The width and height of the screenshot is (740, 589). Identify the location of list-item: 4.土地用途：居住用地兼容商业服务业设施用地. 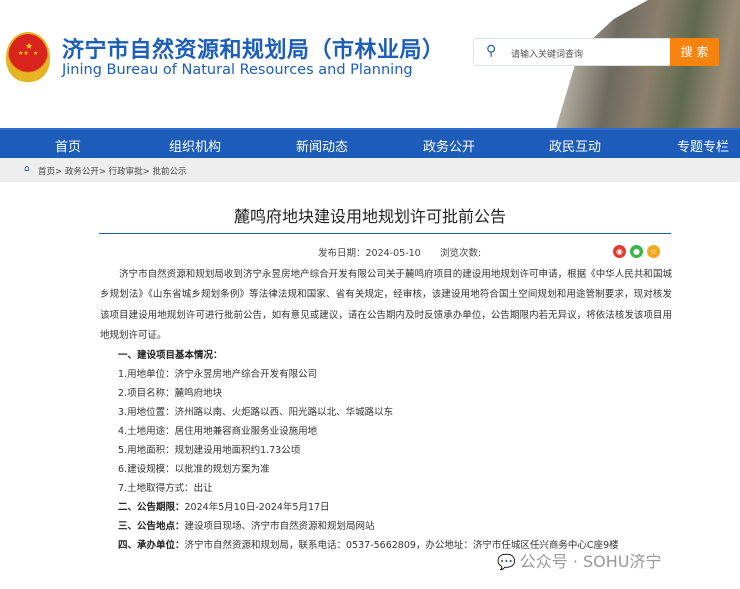
(218, 431).